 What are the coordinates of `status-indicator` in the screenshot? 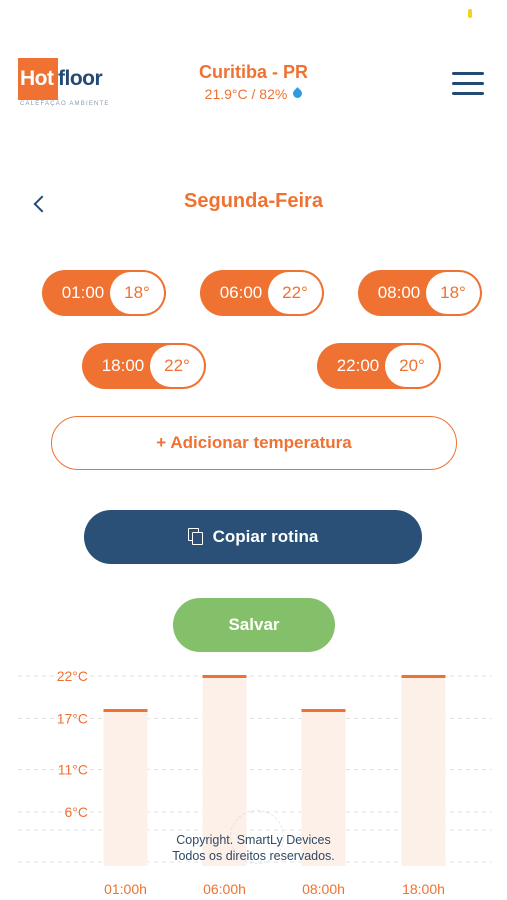 It's located at (470, 13).